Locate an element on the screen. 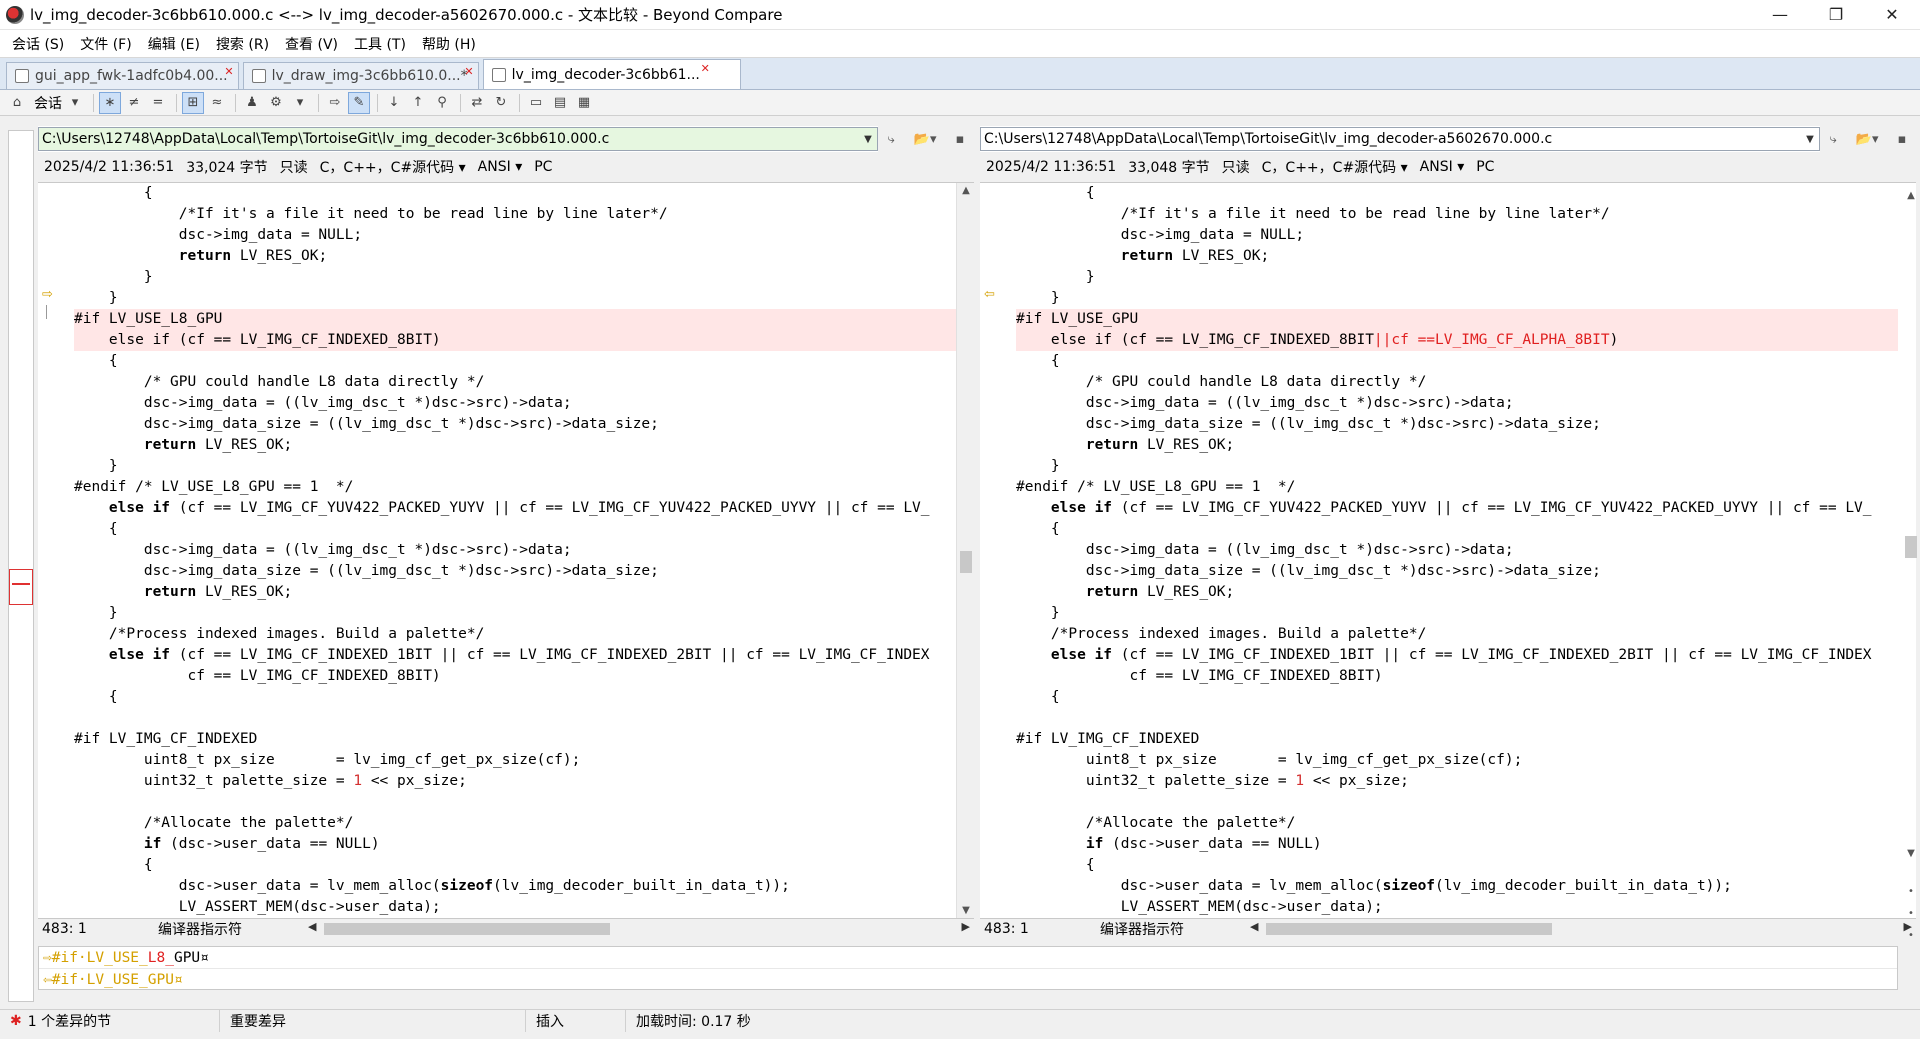  next-diff-icon: ↓ is located at coordinates (394, 103).